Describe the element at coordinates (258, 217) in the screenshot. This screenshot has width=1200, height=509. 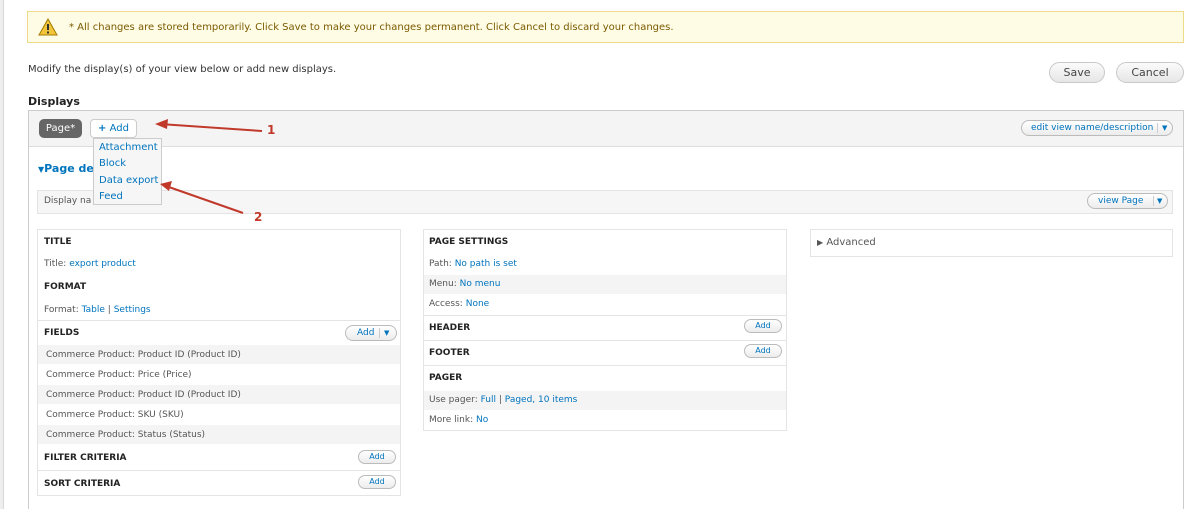
I see `annotation-label-2: 2` at that location.